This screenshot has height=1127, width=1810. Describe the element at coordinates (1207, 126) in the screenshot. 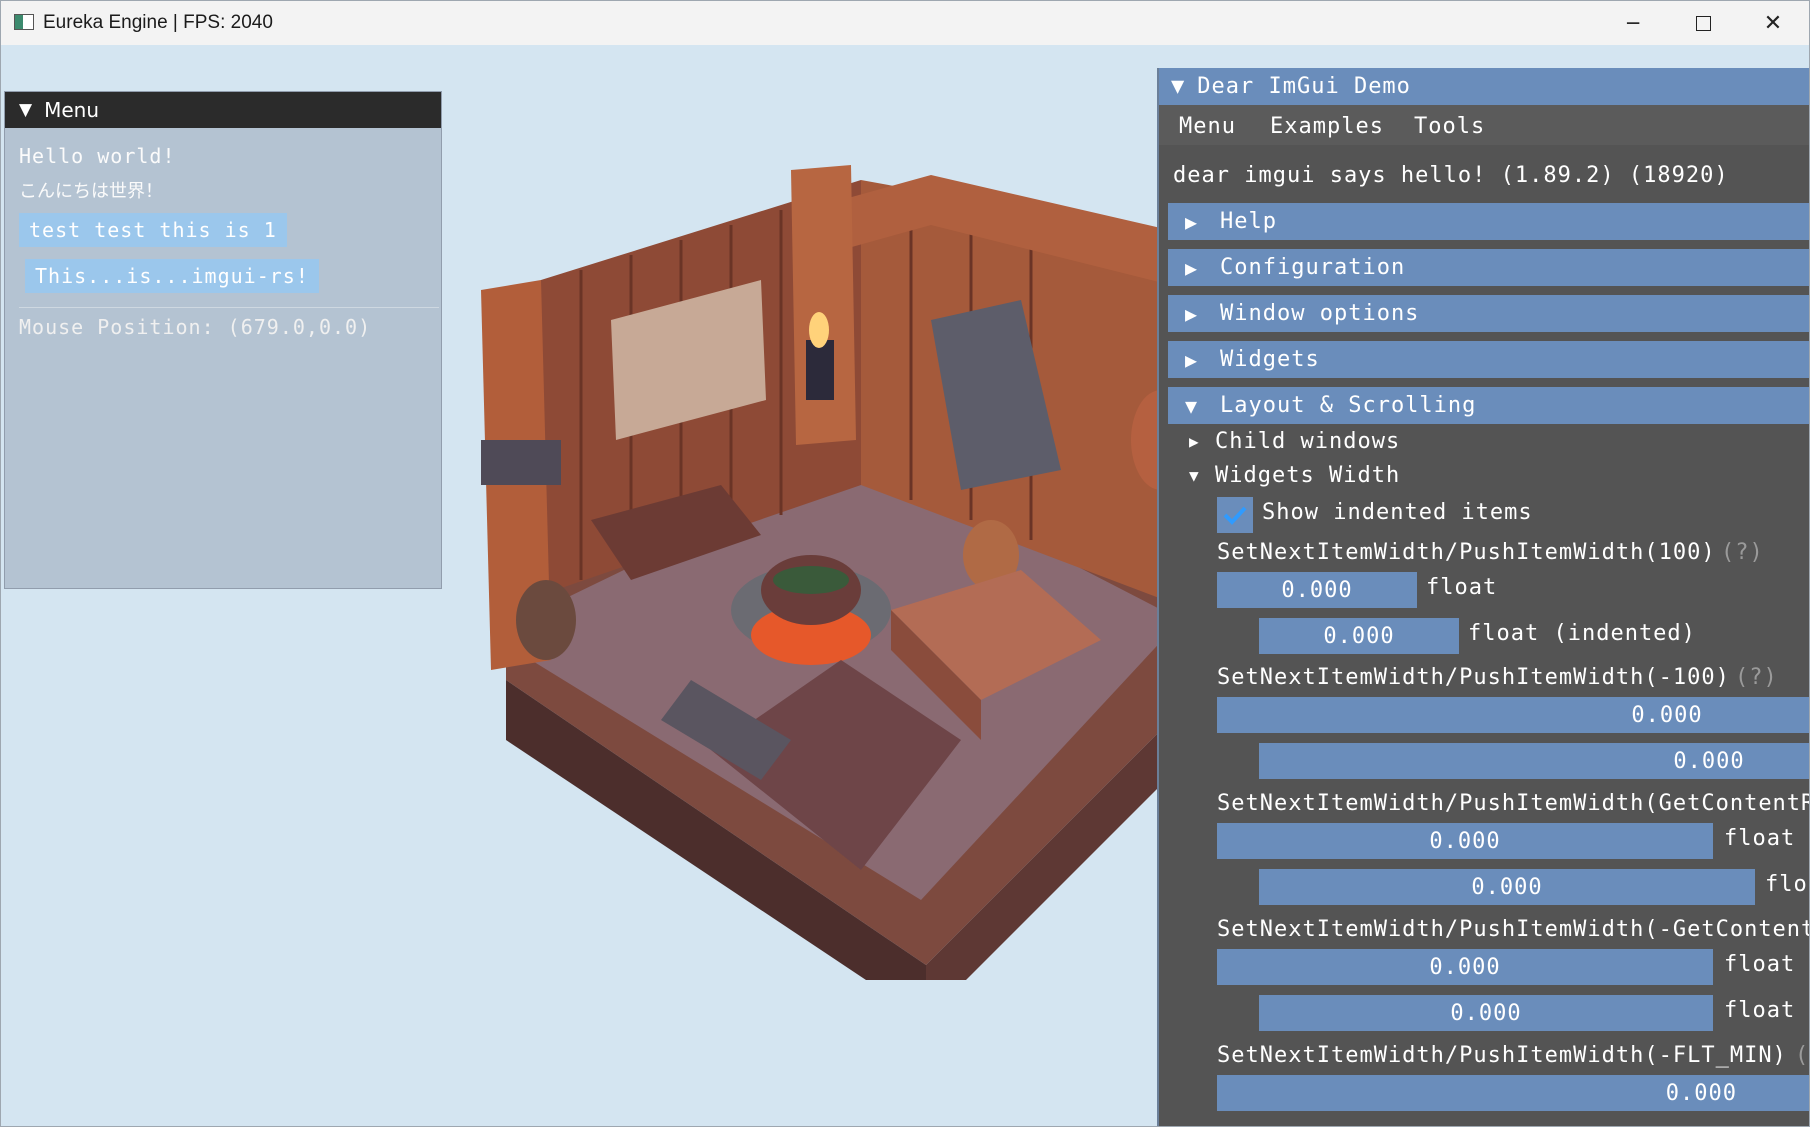

I see `menu-menu: Menu` at that location.